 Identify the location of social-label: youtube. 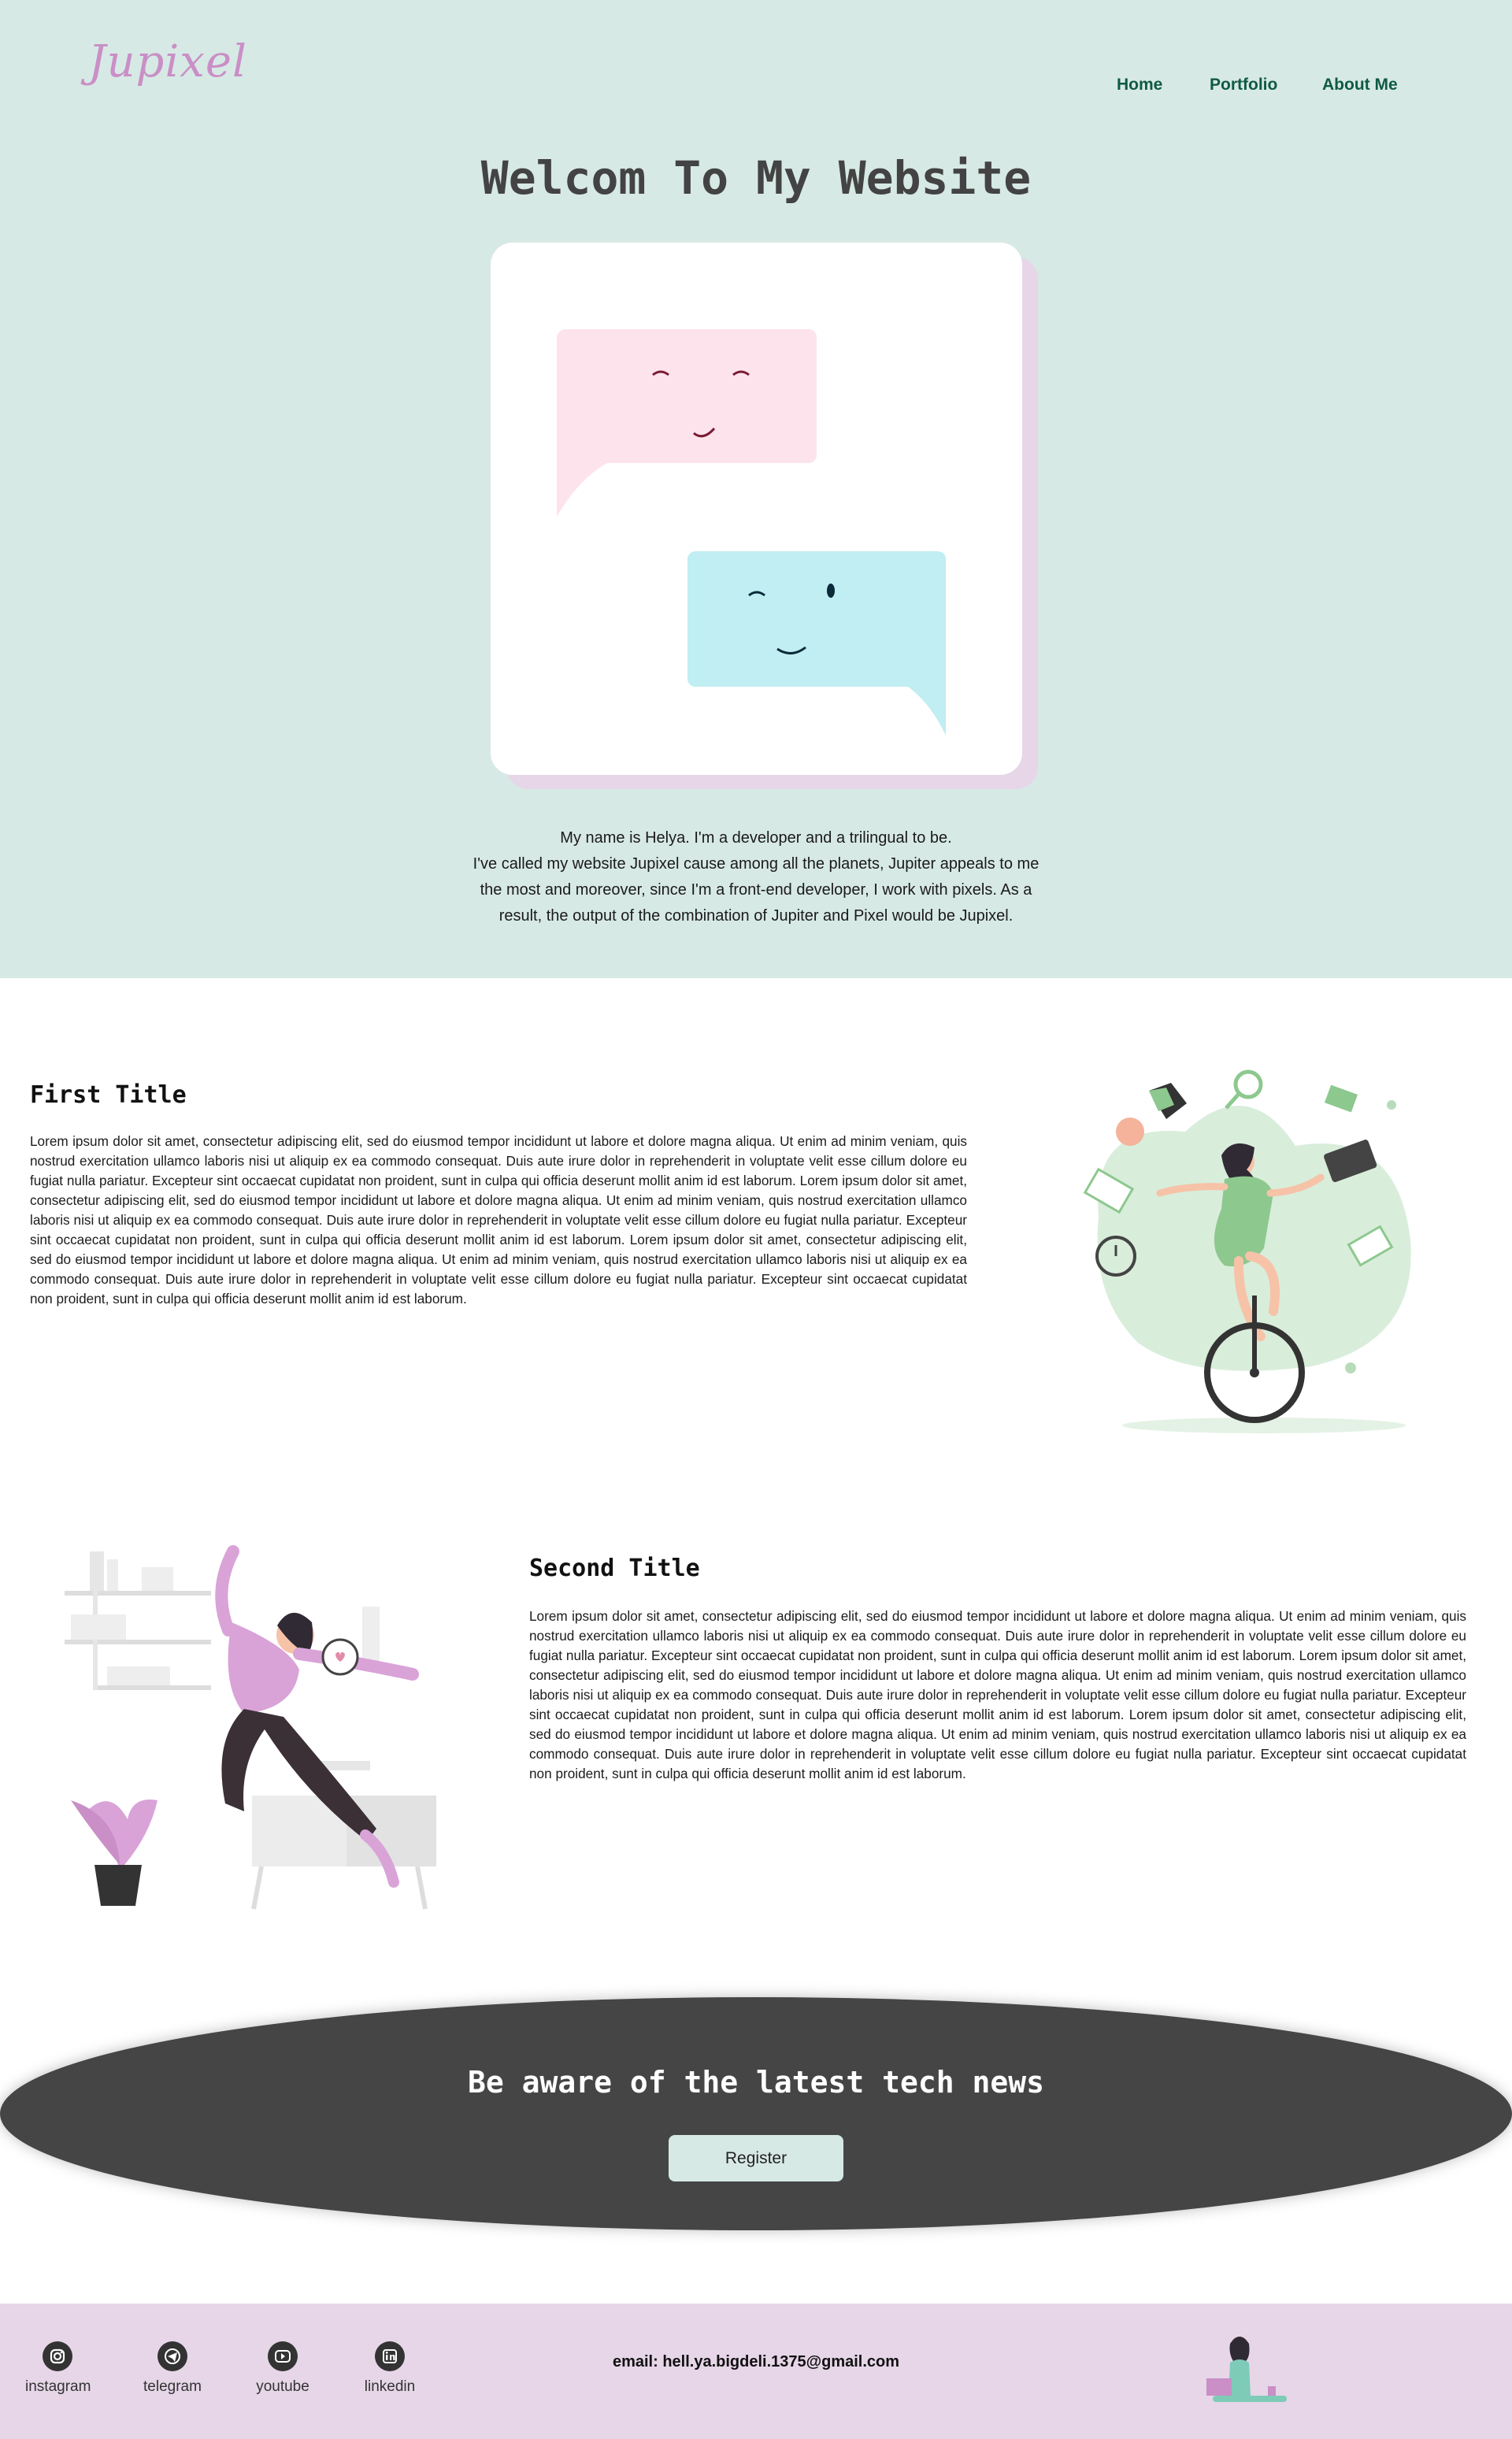
(282, 2386).